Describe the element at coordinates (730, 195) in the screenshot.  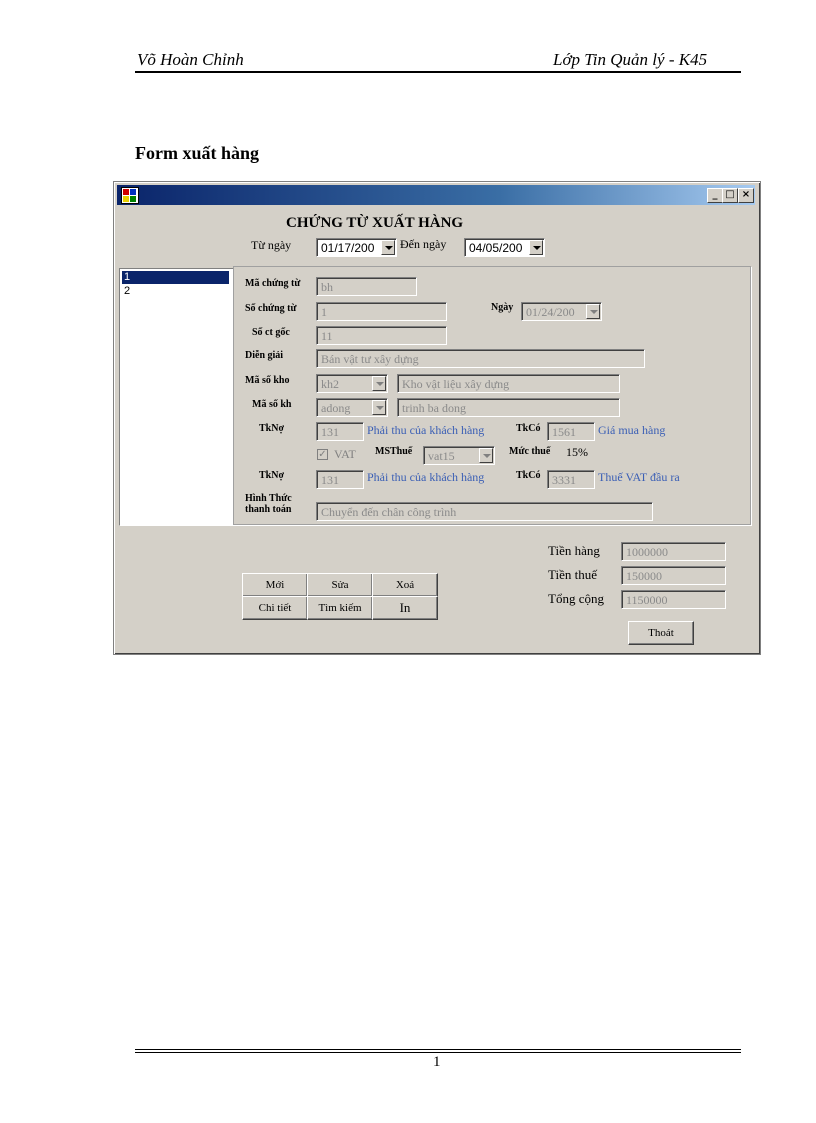
I see `maximize-button: □` at that location.